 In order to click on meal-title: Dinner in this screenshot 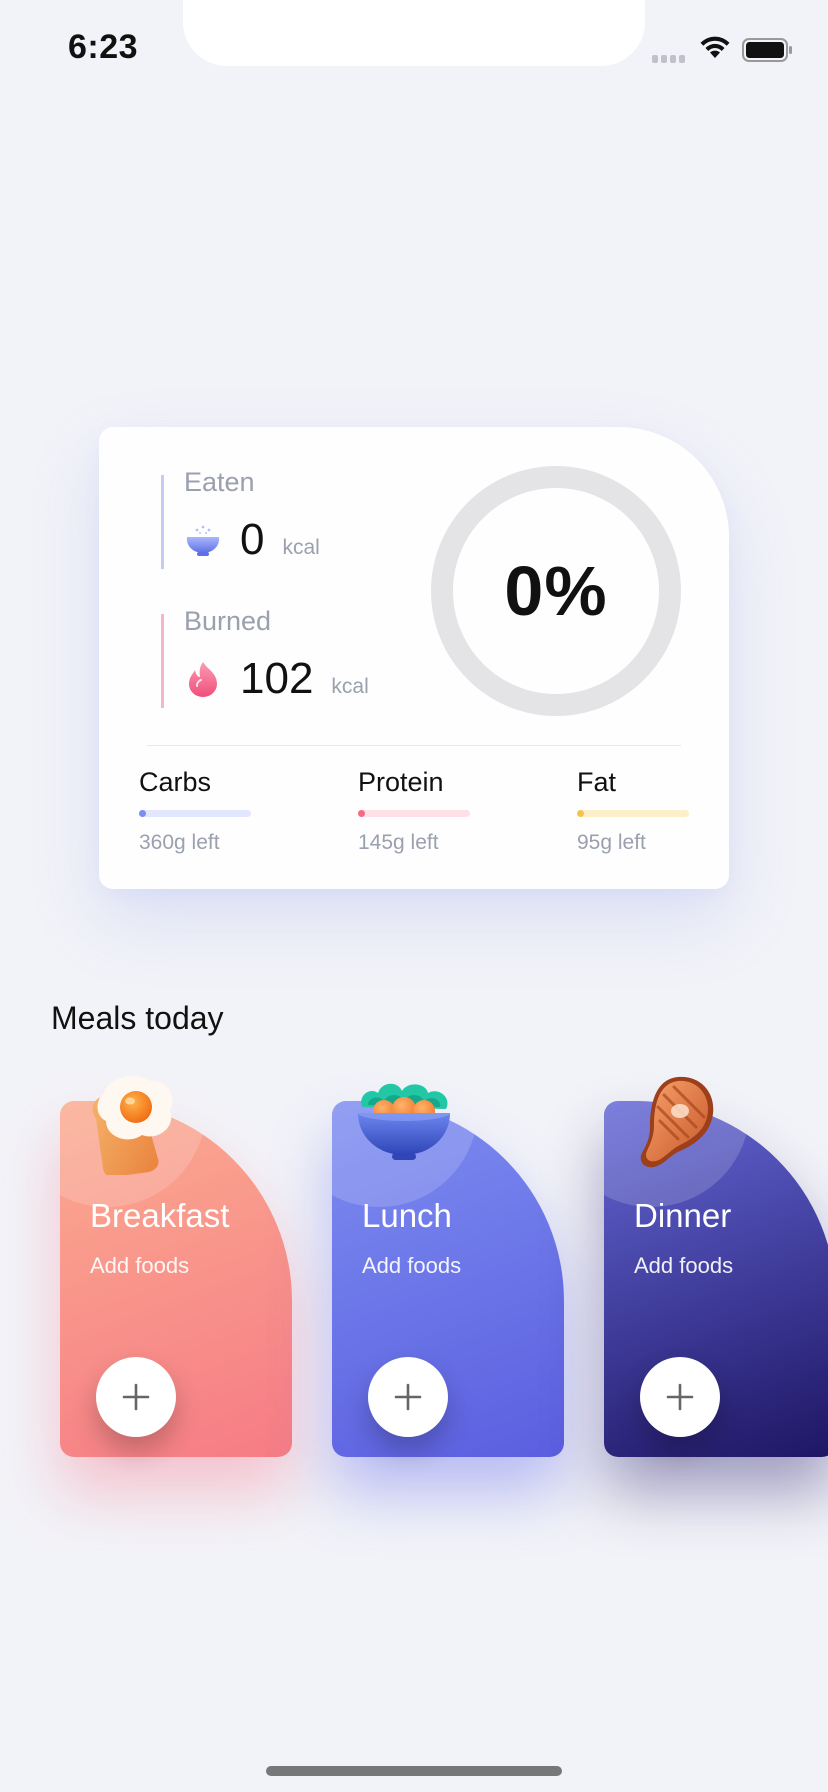, I will do `click(683, 1215)`.